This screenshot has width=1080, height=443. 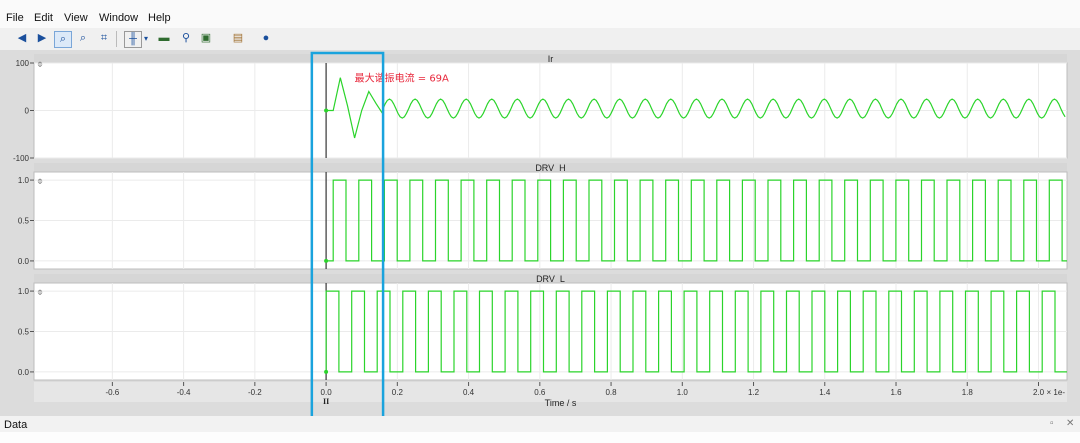 What do you see at coordinates (206, 38) in the screenshot?
I see `export-icon: ▣` at bounding box center [206, 38].